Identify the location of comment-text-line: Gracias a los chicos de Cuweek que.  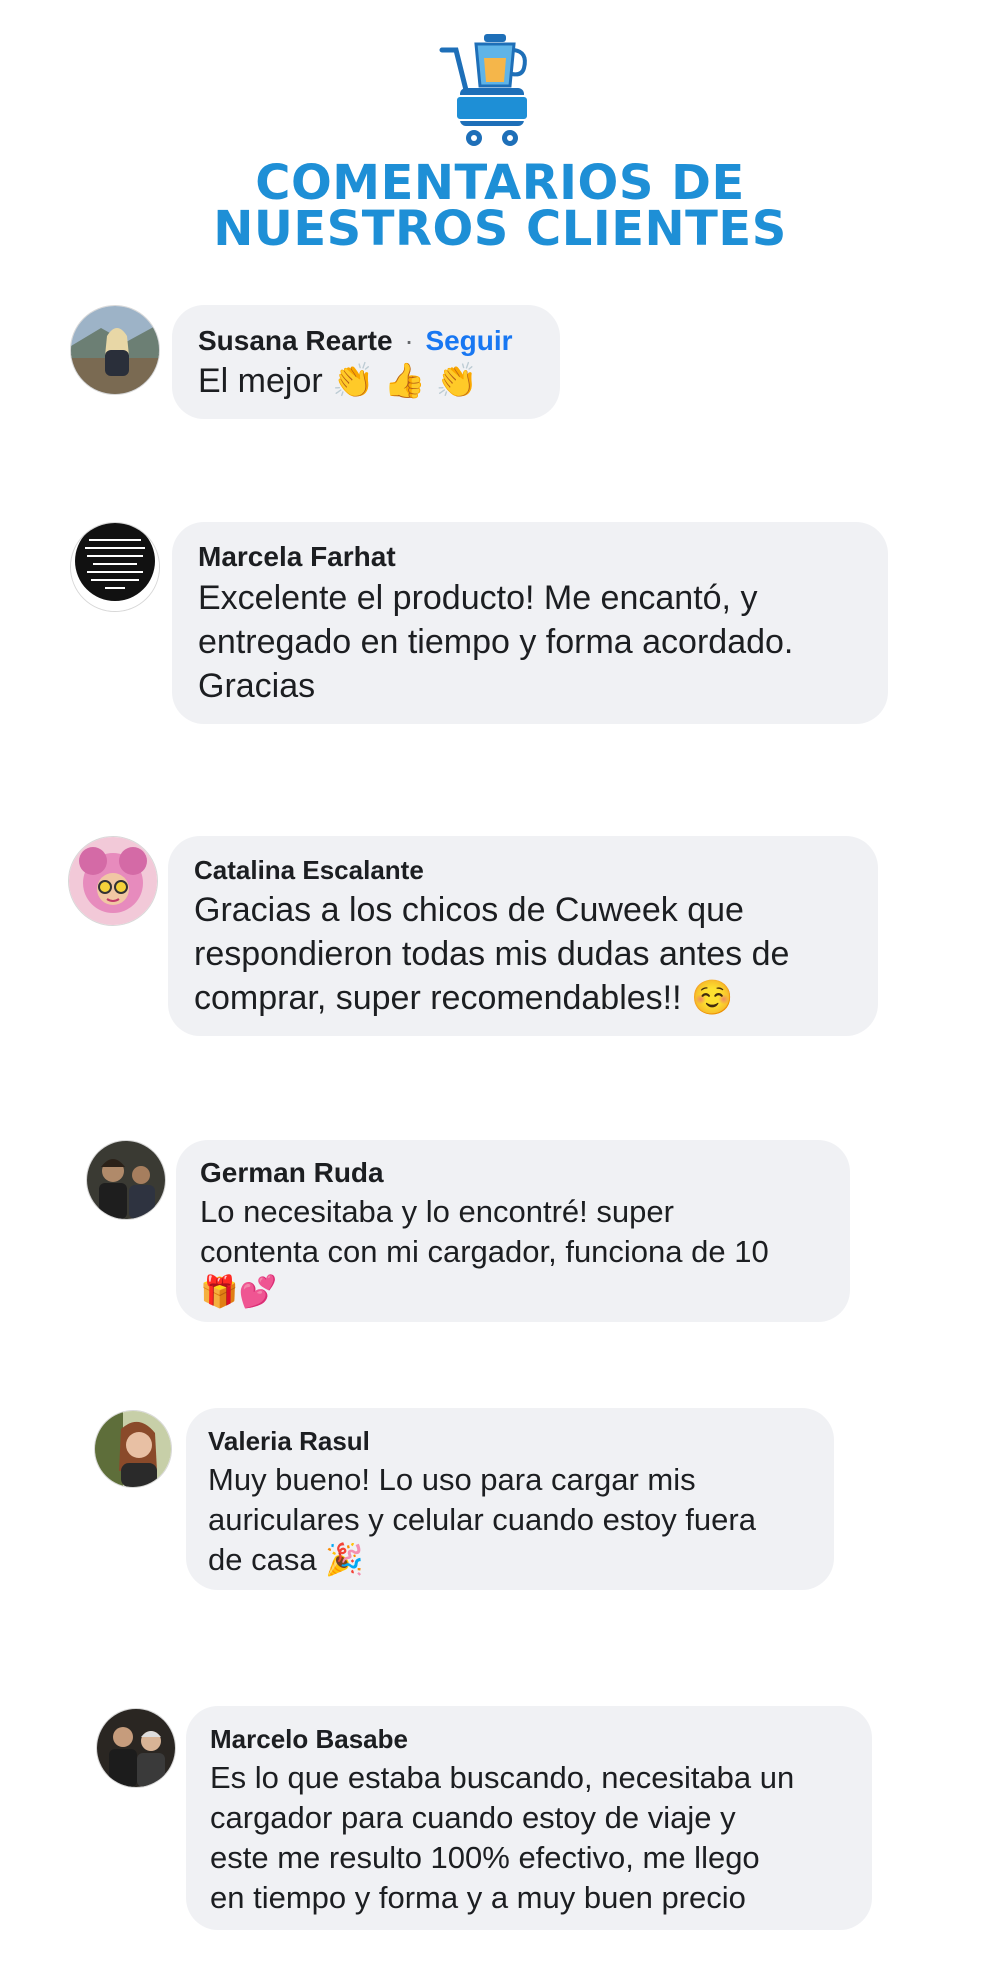
(469, 910).